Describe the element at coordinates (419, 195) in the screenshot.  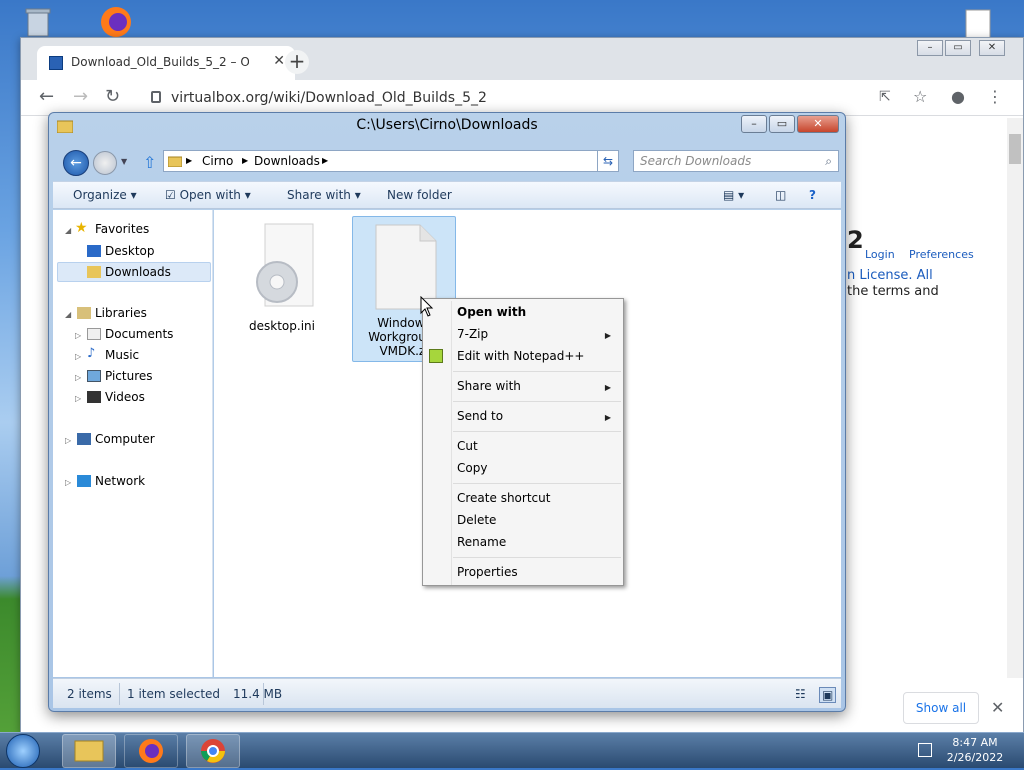
I see `new-folder-button: New folder` at that location.